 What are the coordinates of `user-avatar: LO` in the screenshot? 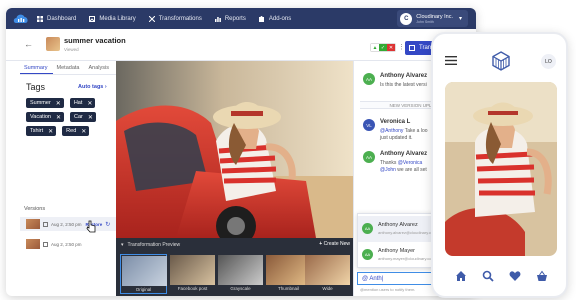 It's located at (548, 61).